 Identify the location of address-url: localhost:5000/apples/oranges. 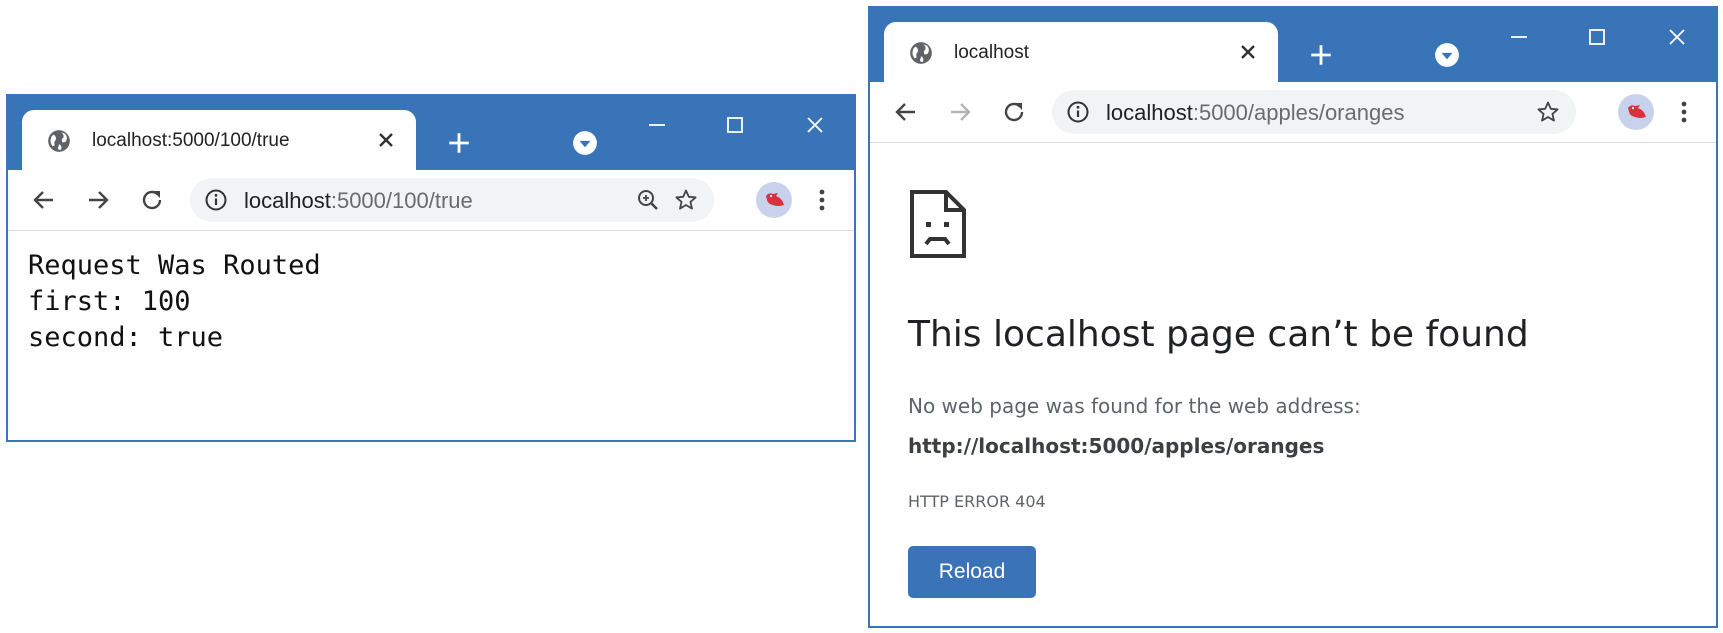
(1255, 113).